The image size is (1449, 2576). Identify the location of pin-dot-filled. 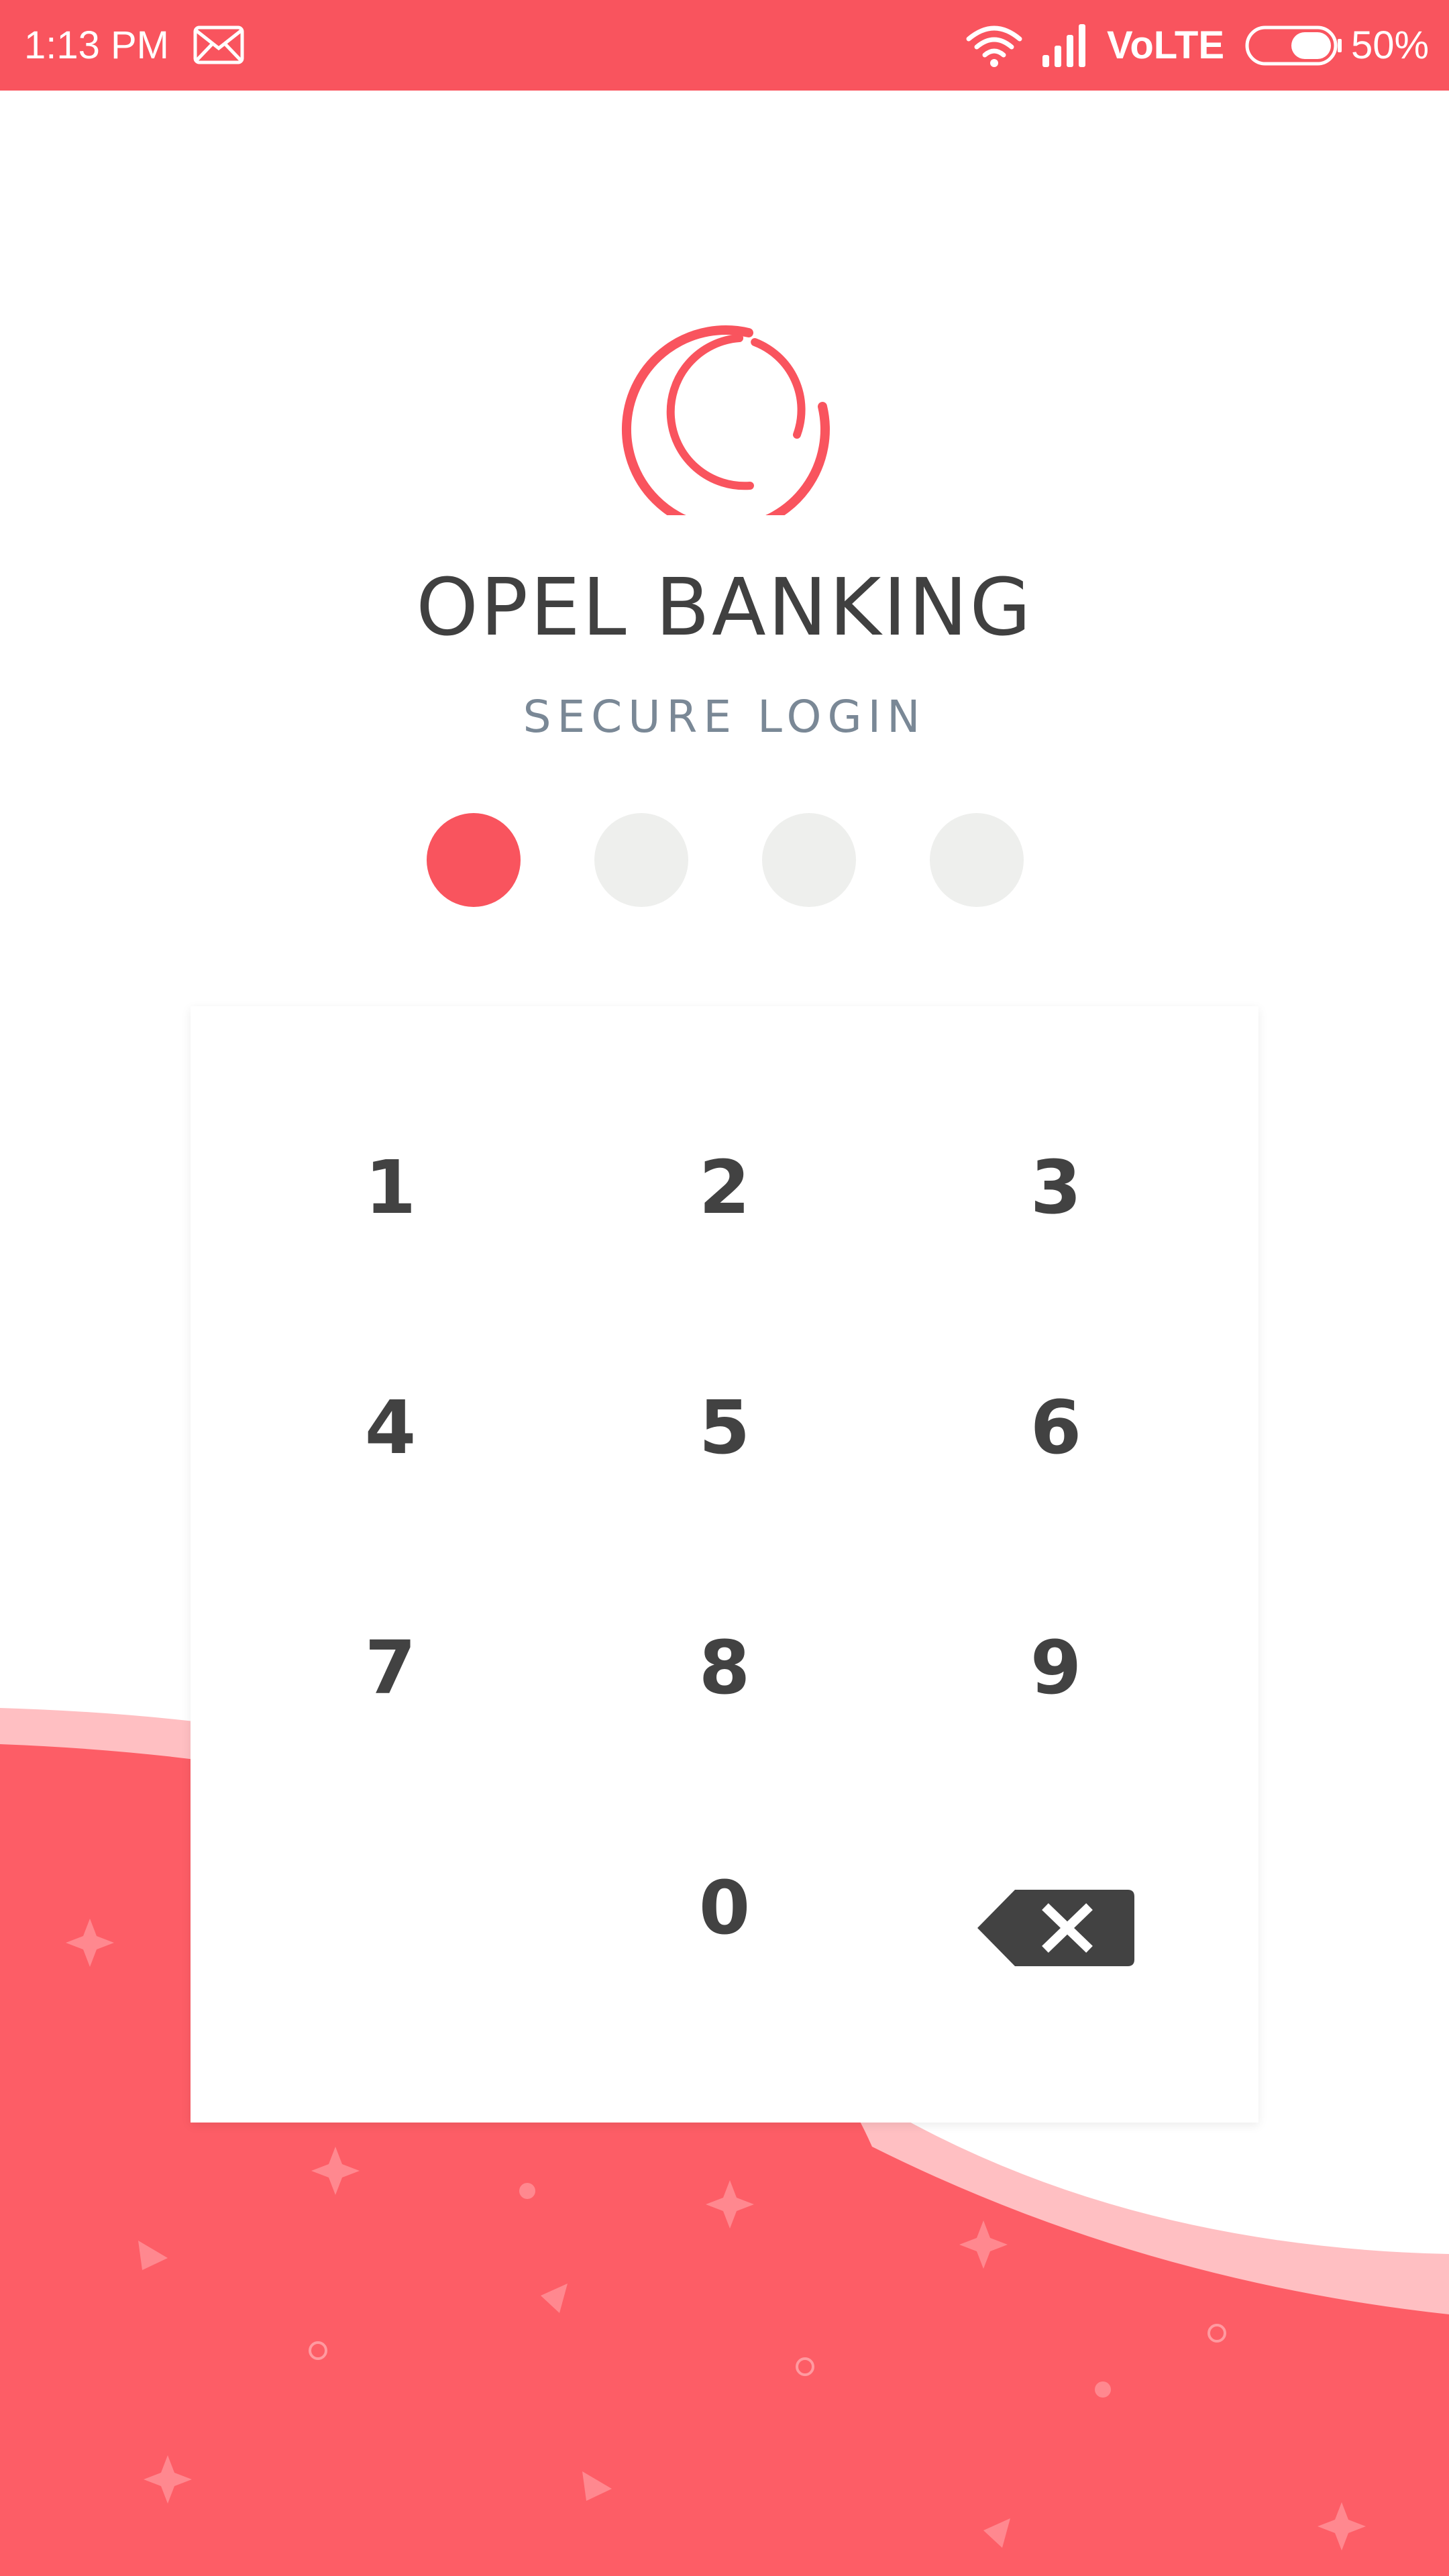
(474, 860).